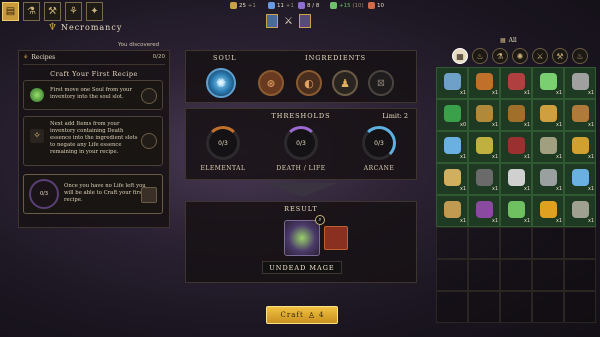 This screenshot has width=600, height=337. Describe the element at coordinates (288, 21) in the screenshot. I see `crossed-tools-icon: ⚔` at that location.